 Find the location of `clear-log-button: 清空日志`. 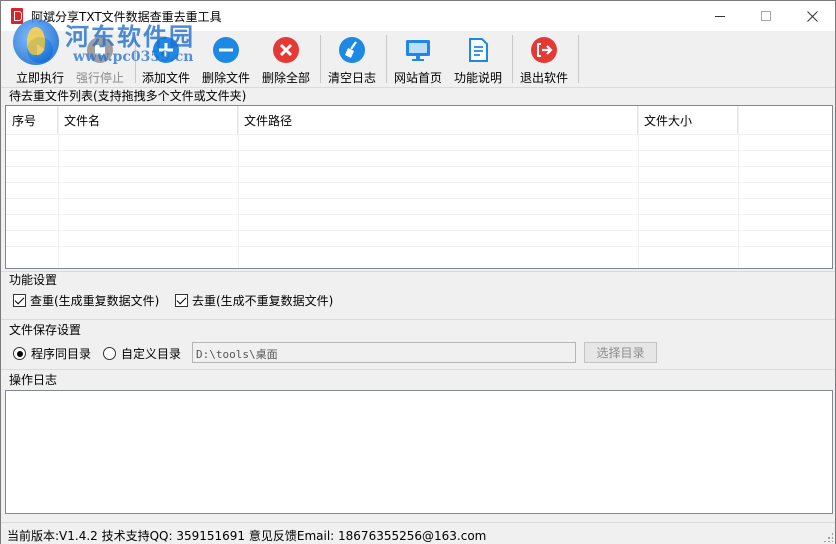

clear-log-button: 清空日志 is located at coordinates (352, 59).